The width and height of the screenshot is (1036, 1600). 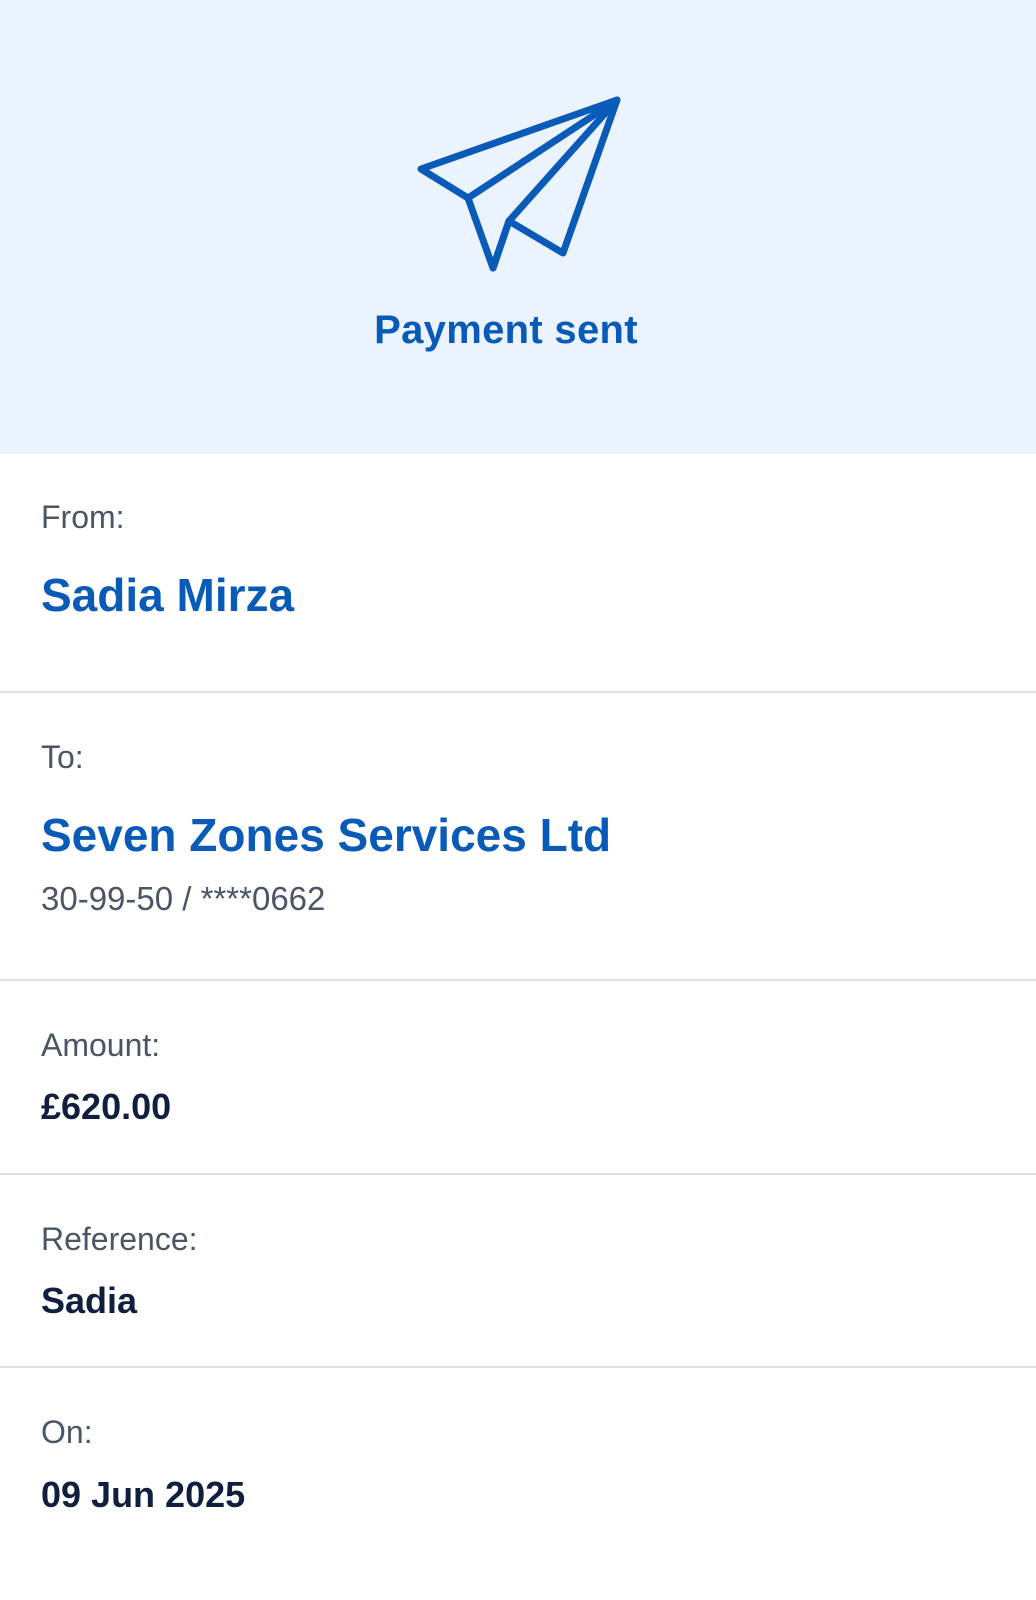 I want to click on sender-name: Sadia Mirza, so click(x=168, y=595).